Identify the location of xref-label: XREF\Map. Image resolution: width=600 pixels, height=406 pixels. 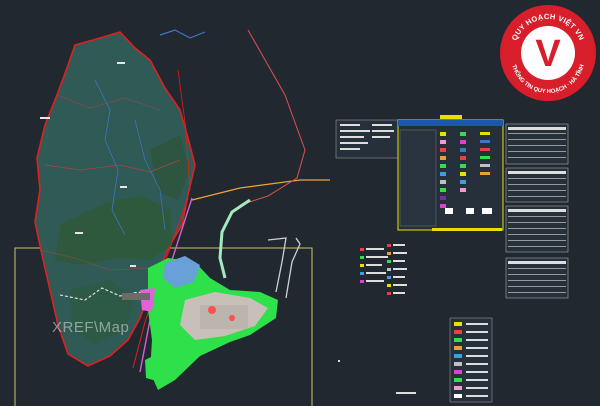
(91, 327).